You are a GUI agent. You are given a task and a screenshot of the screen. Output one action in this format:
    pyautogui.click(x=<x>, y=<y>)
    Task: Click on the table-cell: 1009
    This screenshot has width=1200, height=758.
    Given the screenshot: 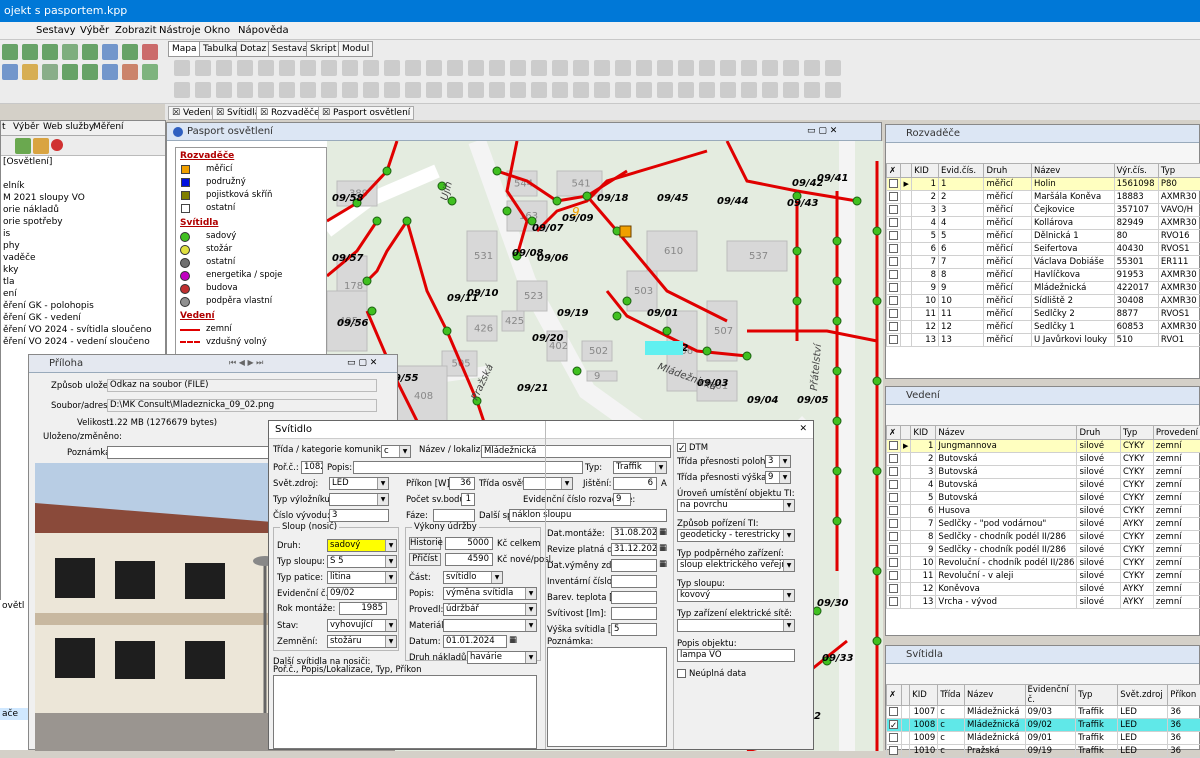 What is the action you would take?
    pyautogui.click(x=924, y=738)
    